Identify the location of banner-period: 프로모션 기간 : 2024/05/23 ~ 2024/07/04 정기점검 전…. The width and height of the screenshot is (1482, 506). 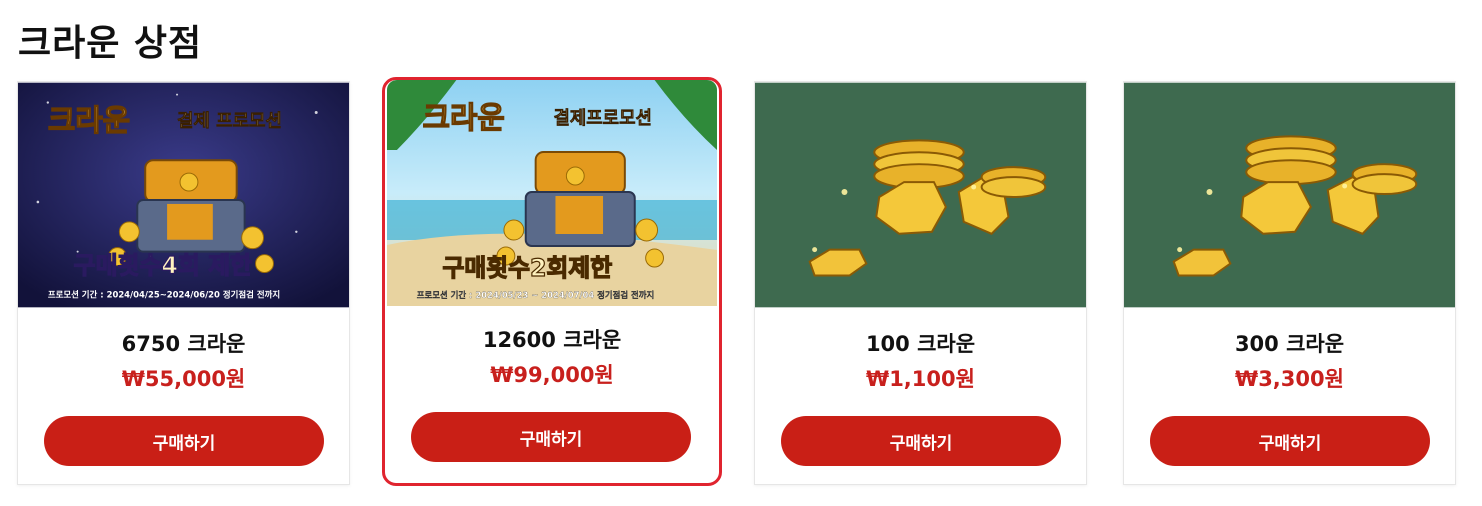
(536, 295).